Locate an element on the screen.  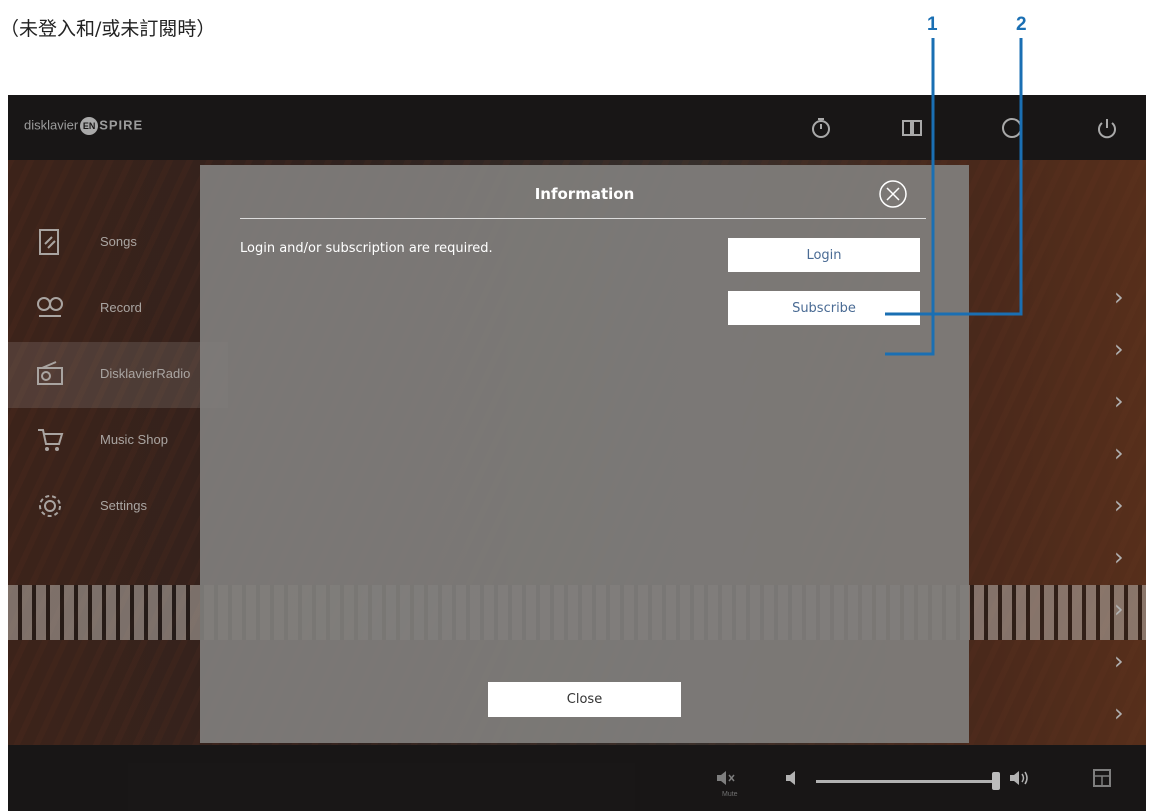
title-divider is located at coordinates (583, 218).